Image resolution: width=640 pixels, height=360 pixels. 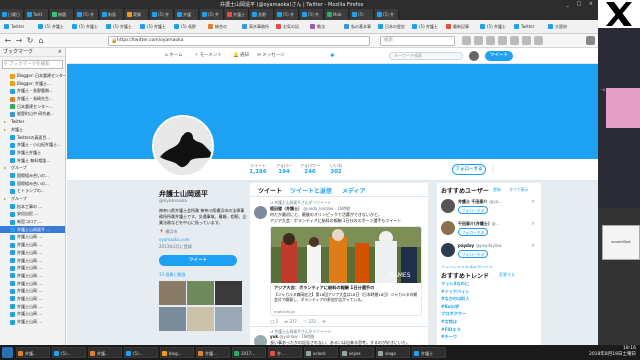 What do you see at coordinates (357, 352) in the screenshot?
I see `taskbar-item: xeyes` at bounding box center [357, 352].